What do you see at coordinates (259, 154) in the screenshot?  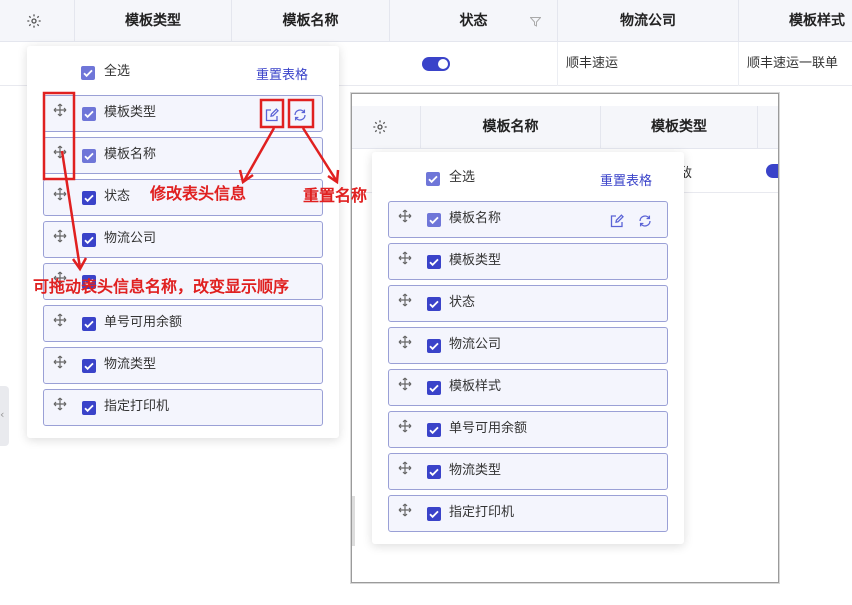 I see `arrow-edit` at bounding box center [259, 154].